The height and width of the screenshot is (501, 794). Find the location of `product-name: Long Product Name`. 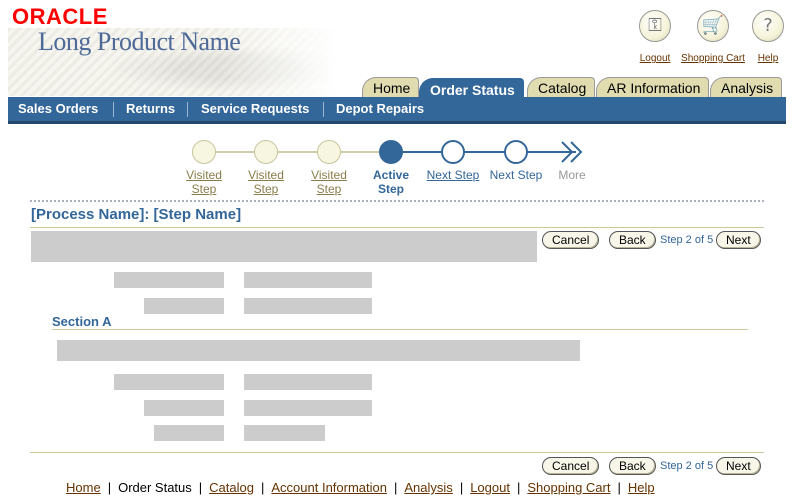

product-name: Long Product Name is located at coordinates (139, 41).